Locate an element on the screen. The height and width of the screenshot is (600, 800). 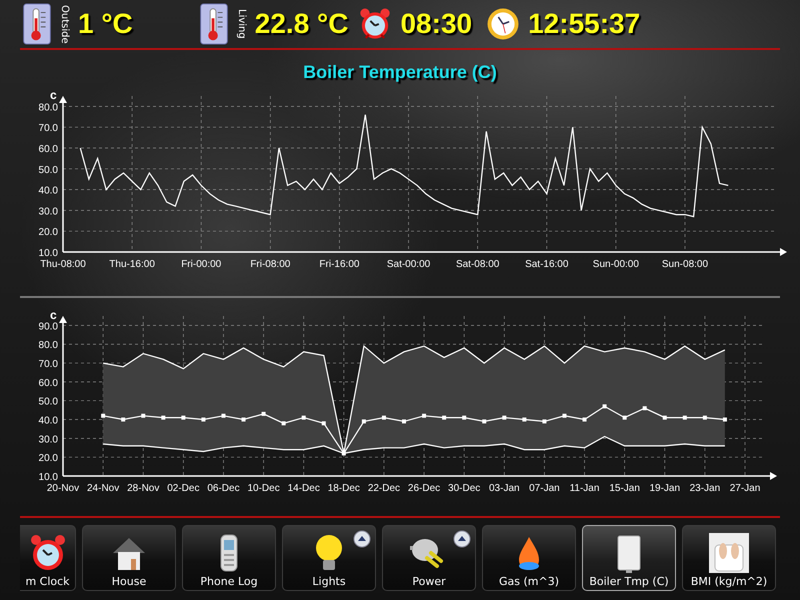
x-tick-label: Fri-08:00 is located at coordinates (270, 264).